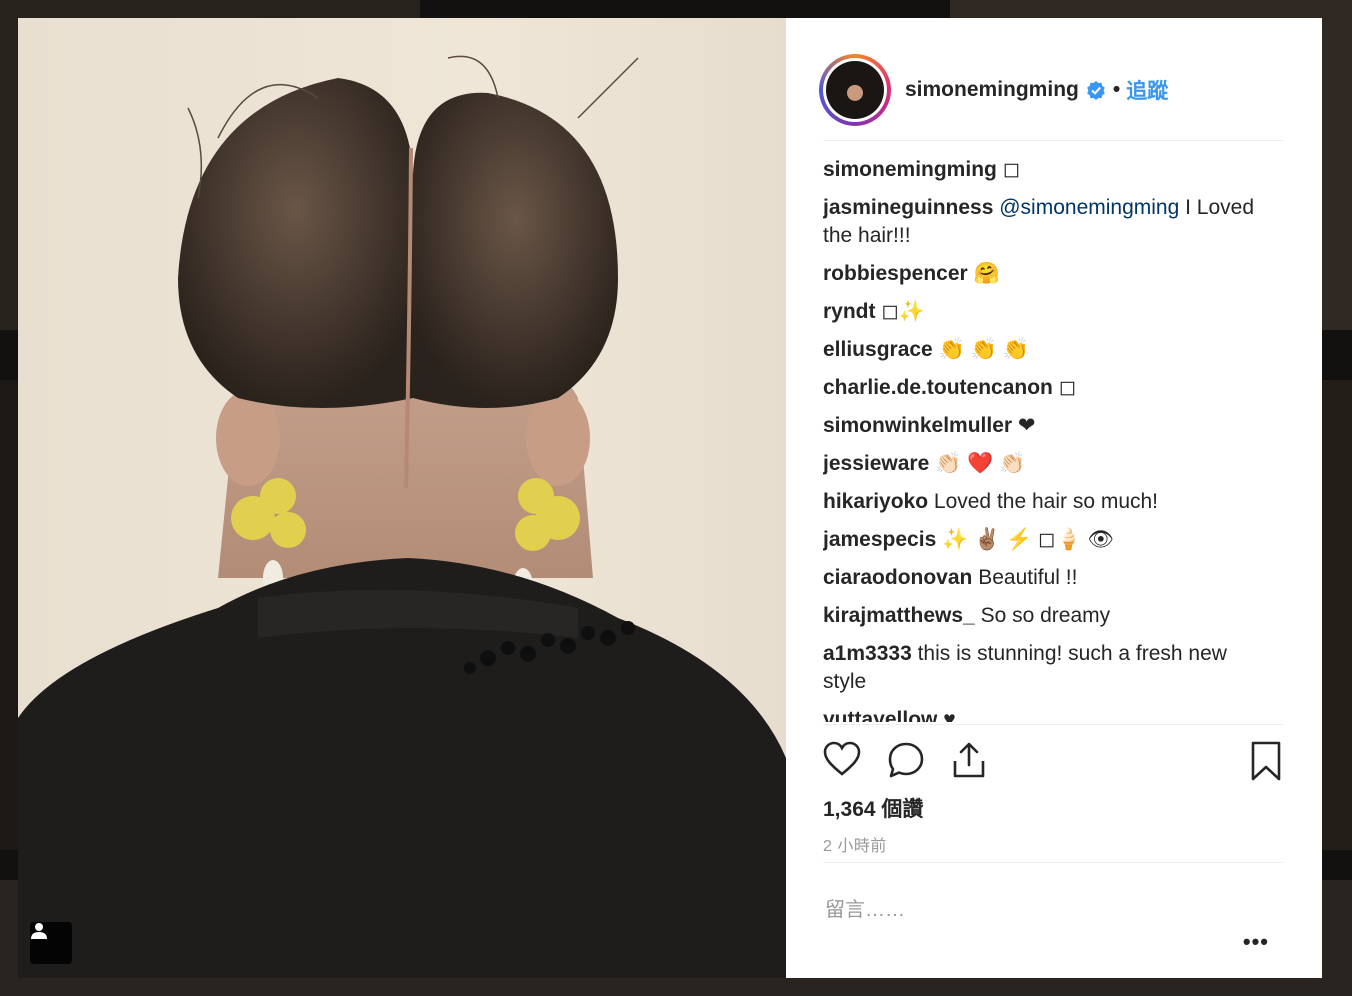 This screenshot has width=1352, height=996. Describe the element at coordinates (880, 715) in the screenshot. I see `comment-username: yuttayellow` at that location.